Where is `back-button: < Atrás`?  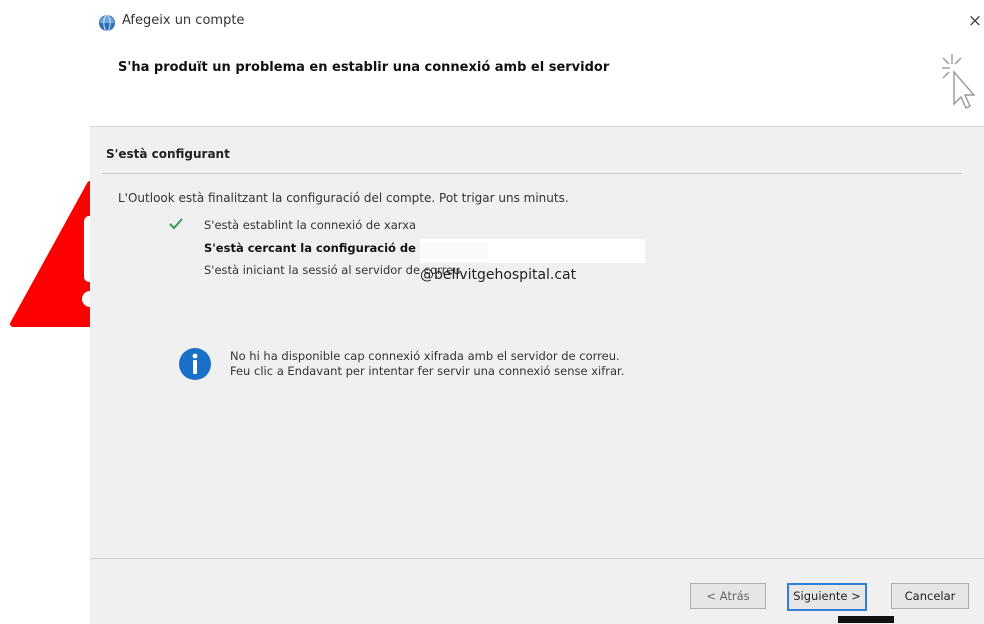
back-button: < Atrás is located at coordinates (728, 596).